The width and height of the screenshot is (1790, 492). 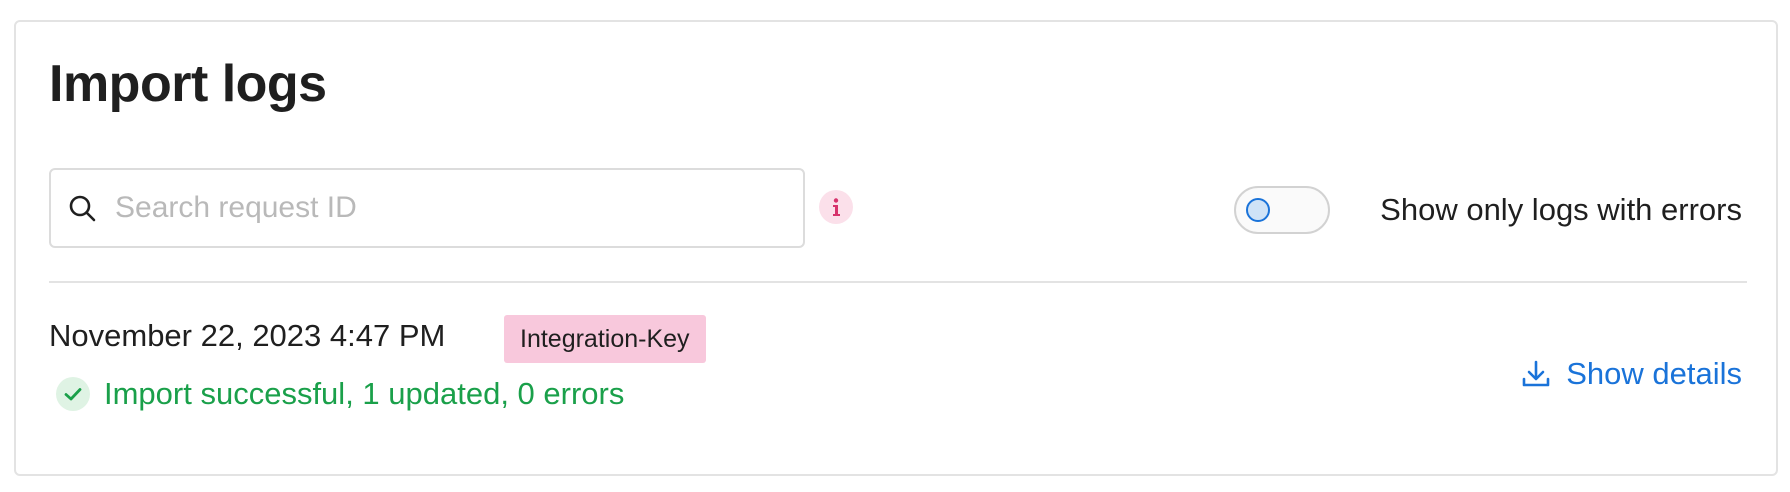 I want to click on download-icon, so click(x=1536, y=373).